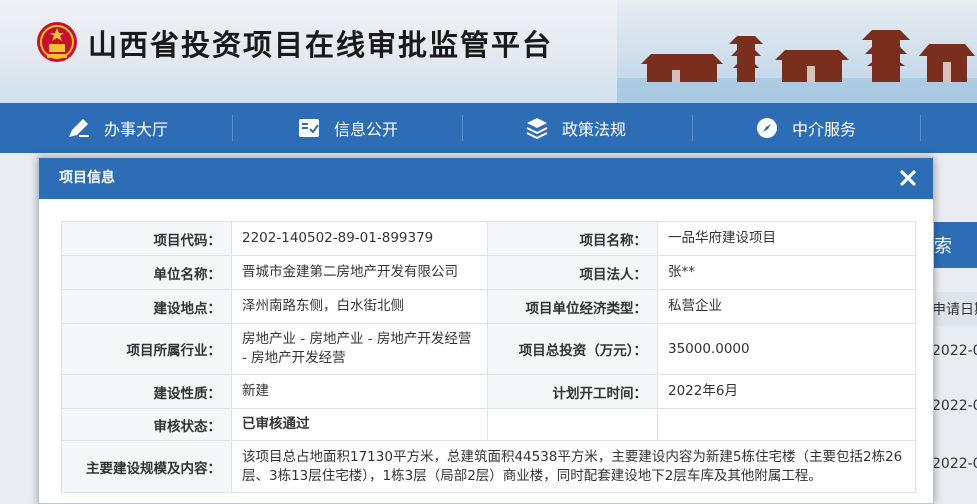  I want to click on search-button: 索, so click(952, 245).